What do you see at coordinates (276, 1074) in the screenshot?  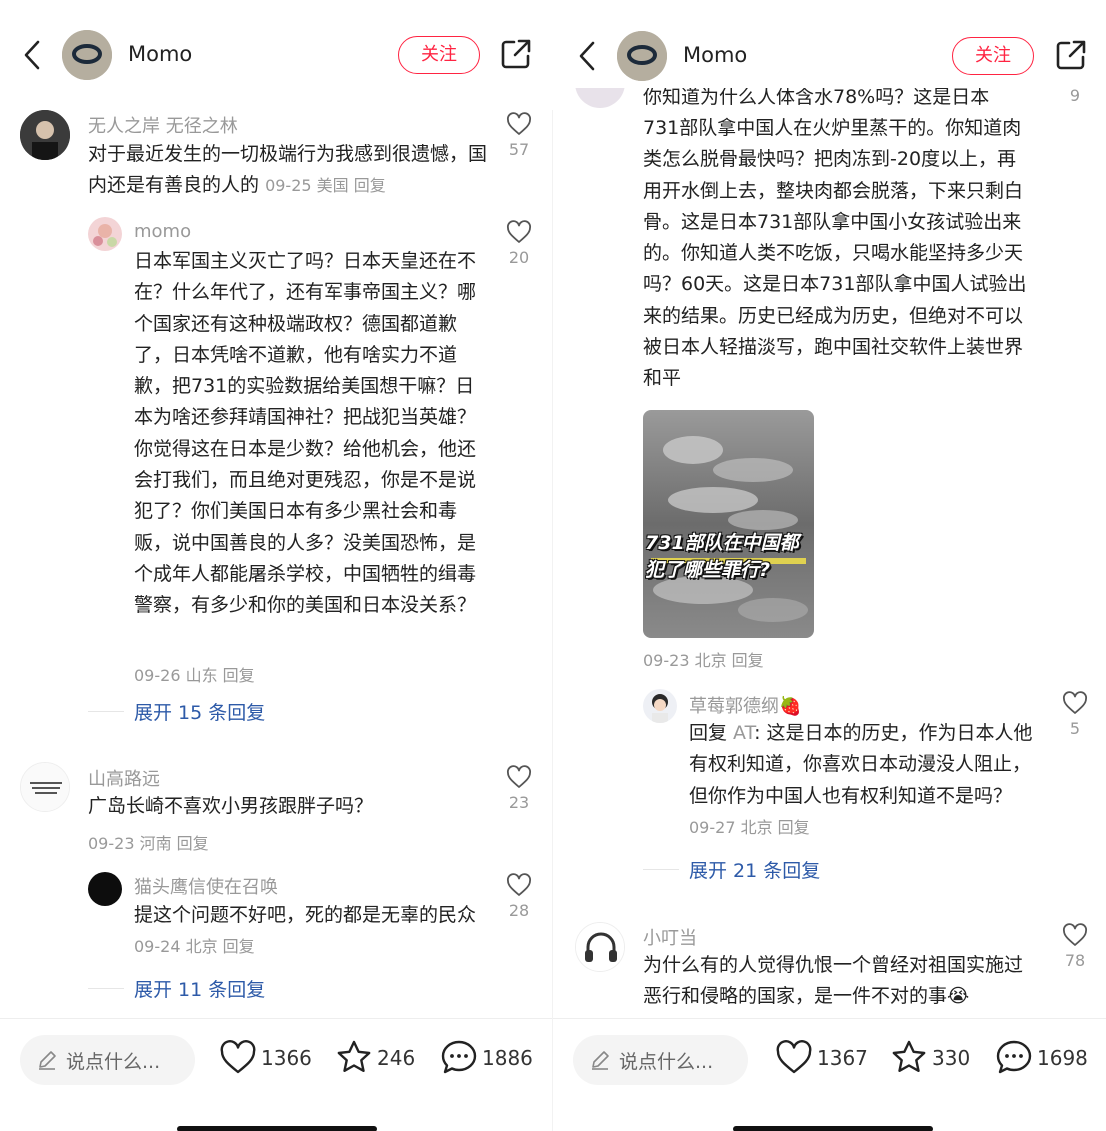 I see `bottom-action-bar: 说点什么... 1366 246 1886` at bounding box center [276, 1074].